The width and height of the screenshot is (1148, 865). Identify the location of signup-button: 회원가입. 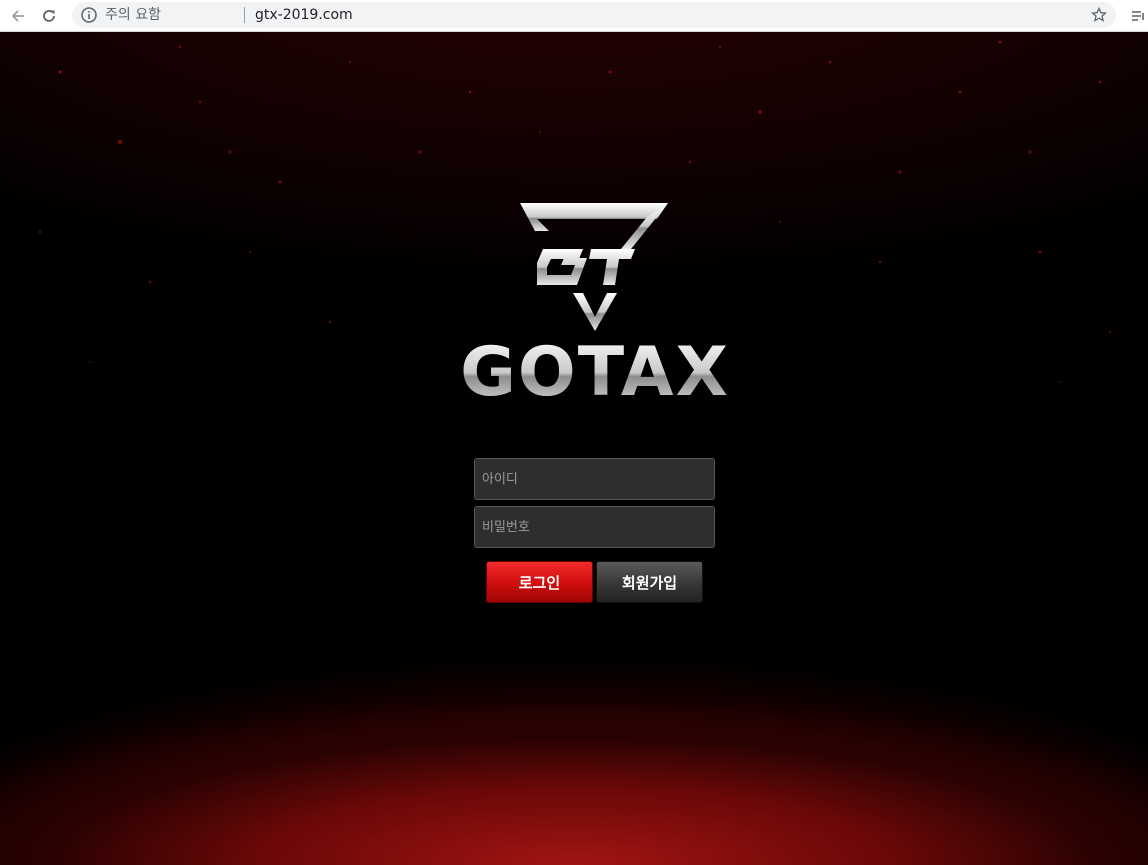
(649, 582).